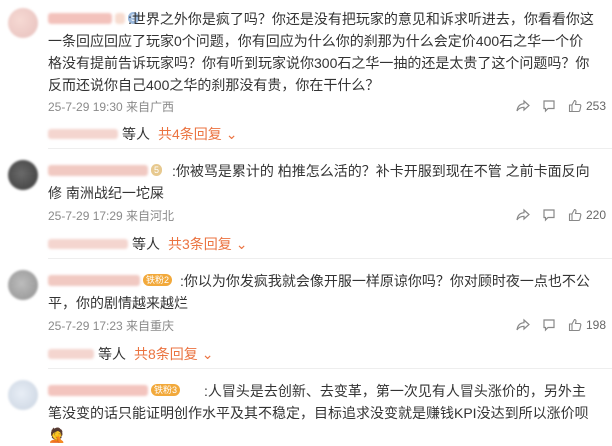  Describe the element at coordinates (561, 325) in the screenshot. I see `comment-actions: 198` at that location.